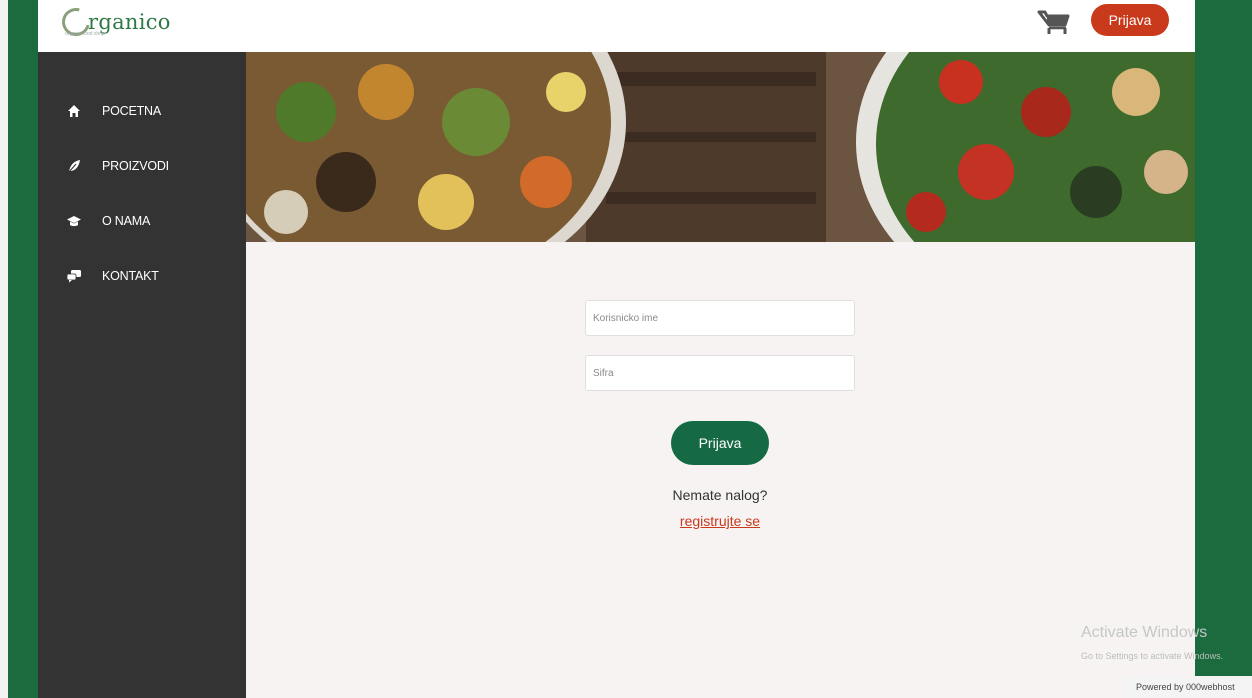  I want to click on leaf-icon, so click(74, 166).